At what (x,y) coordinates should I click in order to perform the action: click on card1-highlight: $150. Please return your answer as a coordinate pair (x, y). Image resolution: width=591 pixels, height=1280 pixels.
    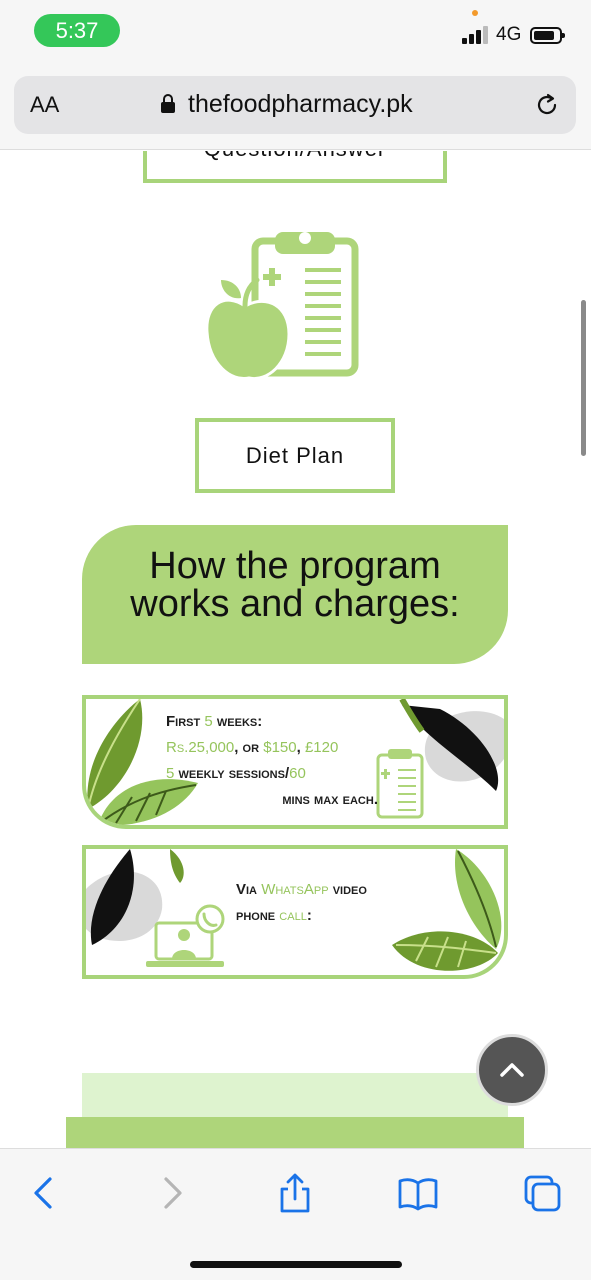
    Looking at the image, I should click on (280, 747).